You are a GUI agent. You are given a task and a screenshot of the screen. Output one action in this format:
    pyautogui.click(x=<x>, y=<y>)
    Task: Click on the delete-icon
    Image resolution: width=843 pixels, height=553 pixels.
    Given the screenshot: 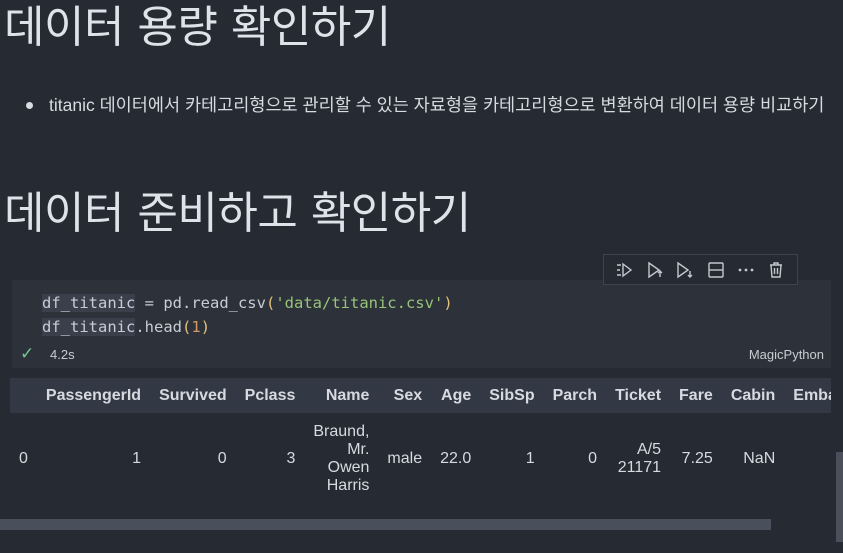 What is the action you would take?
    pyautogui.click(x=776, y=270)
    